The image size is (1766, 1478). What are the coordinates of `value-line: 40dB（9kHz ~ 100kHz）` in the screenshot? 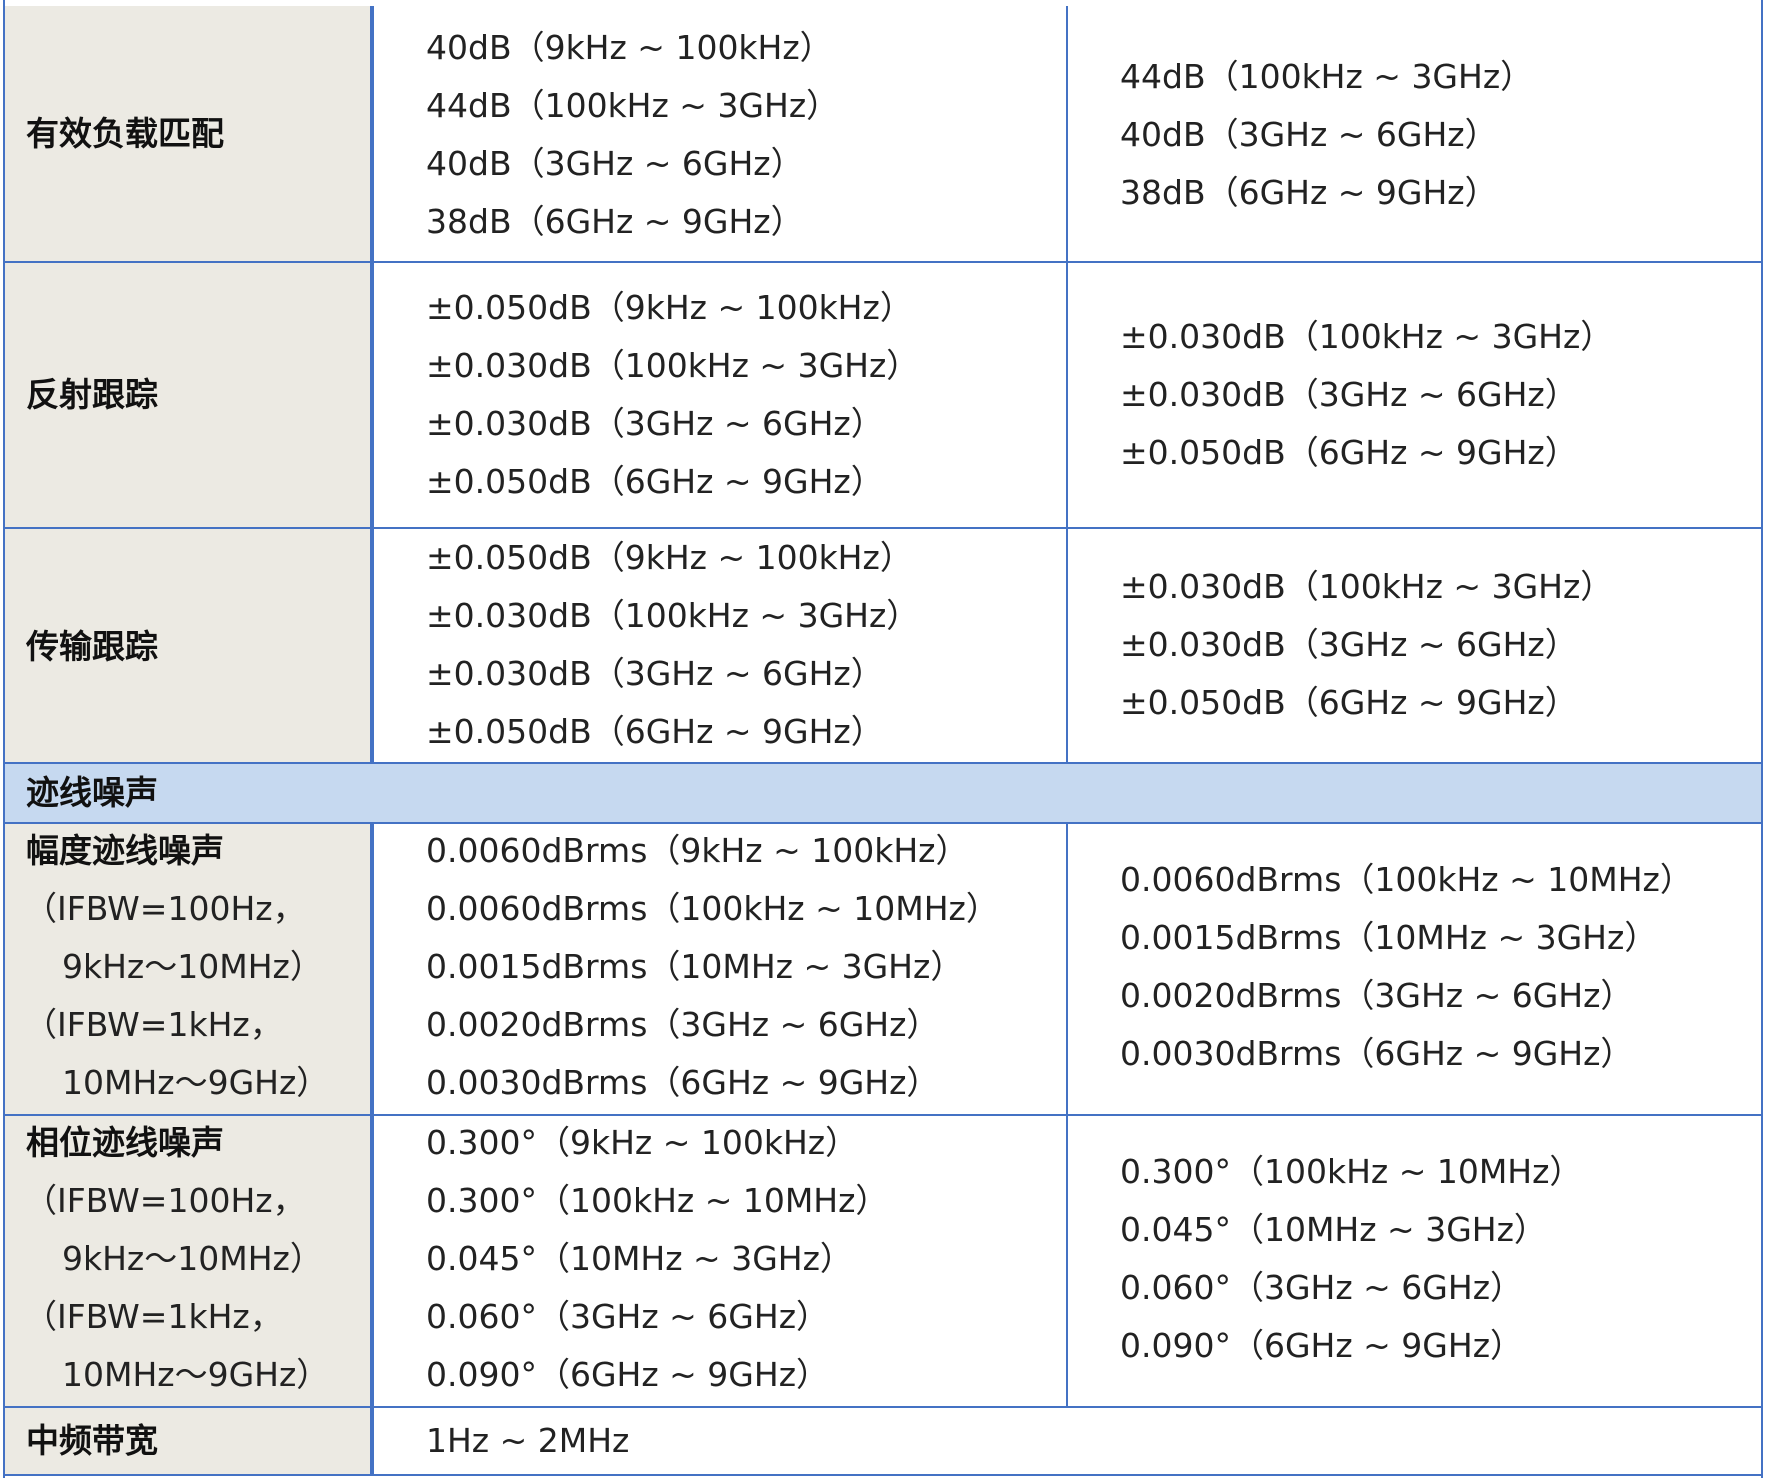 It's located at (629, 47).